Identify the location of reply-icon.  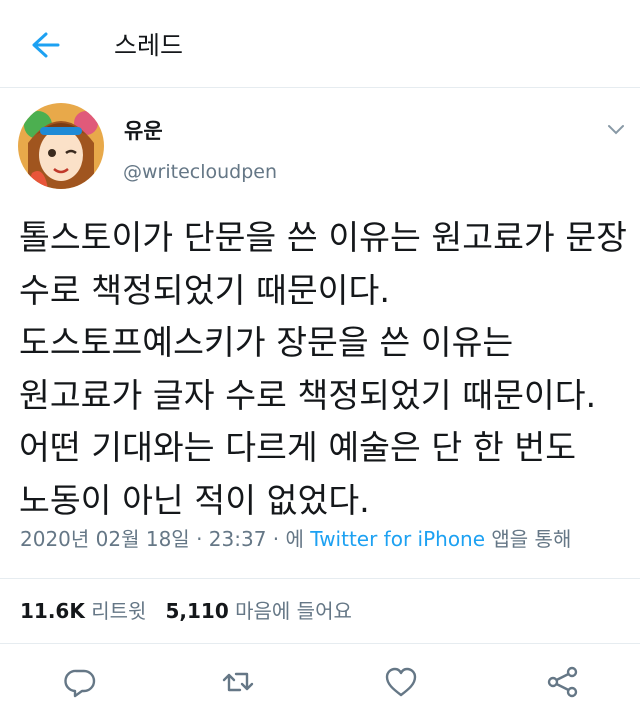
(80, 683).